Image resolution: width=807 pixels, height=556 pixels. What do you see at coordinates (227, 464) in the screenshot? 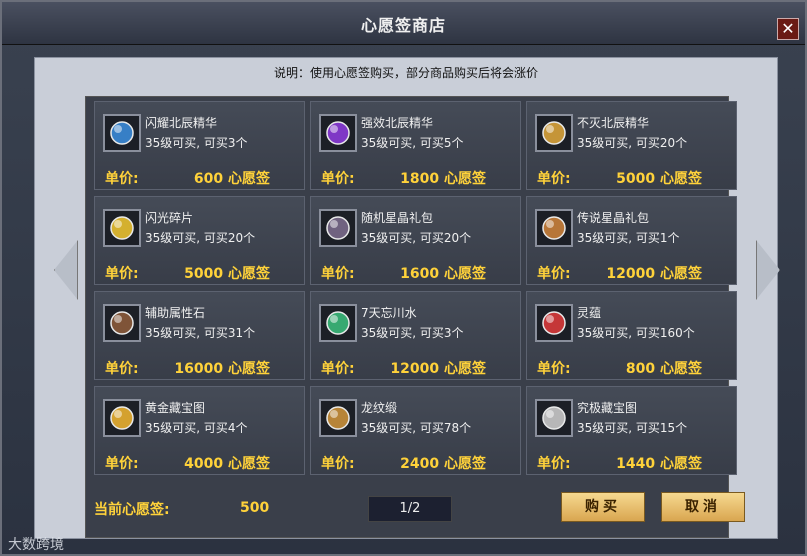
I see `item-price: 4000 心愿签` at bounding box center [227, 464].